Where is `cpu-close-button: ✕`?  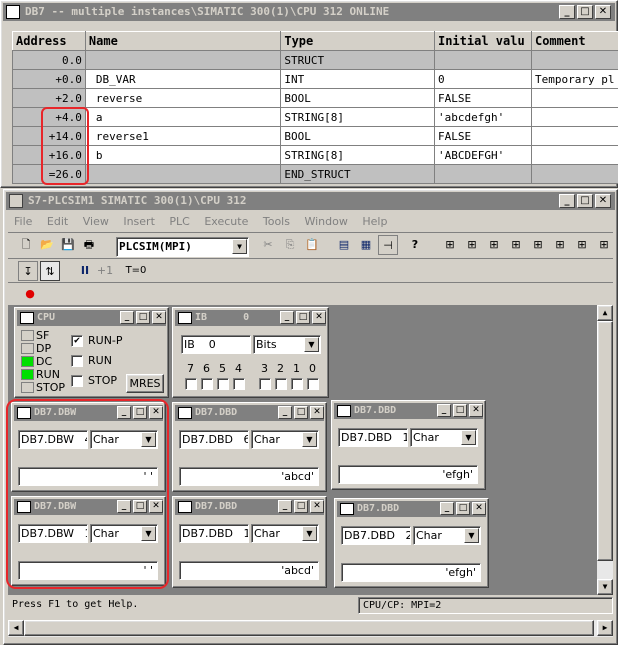
cpu-close-button: ✕ is located at coordinates (159, 317).